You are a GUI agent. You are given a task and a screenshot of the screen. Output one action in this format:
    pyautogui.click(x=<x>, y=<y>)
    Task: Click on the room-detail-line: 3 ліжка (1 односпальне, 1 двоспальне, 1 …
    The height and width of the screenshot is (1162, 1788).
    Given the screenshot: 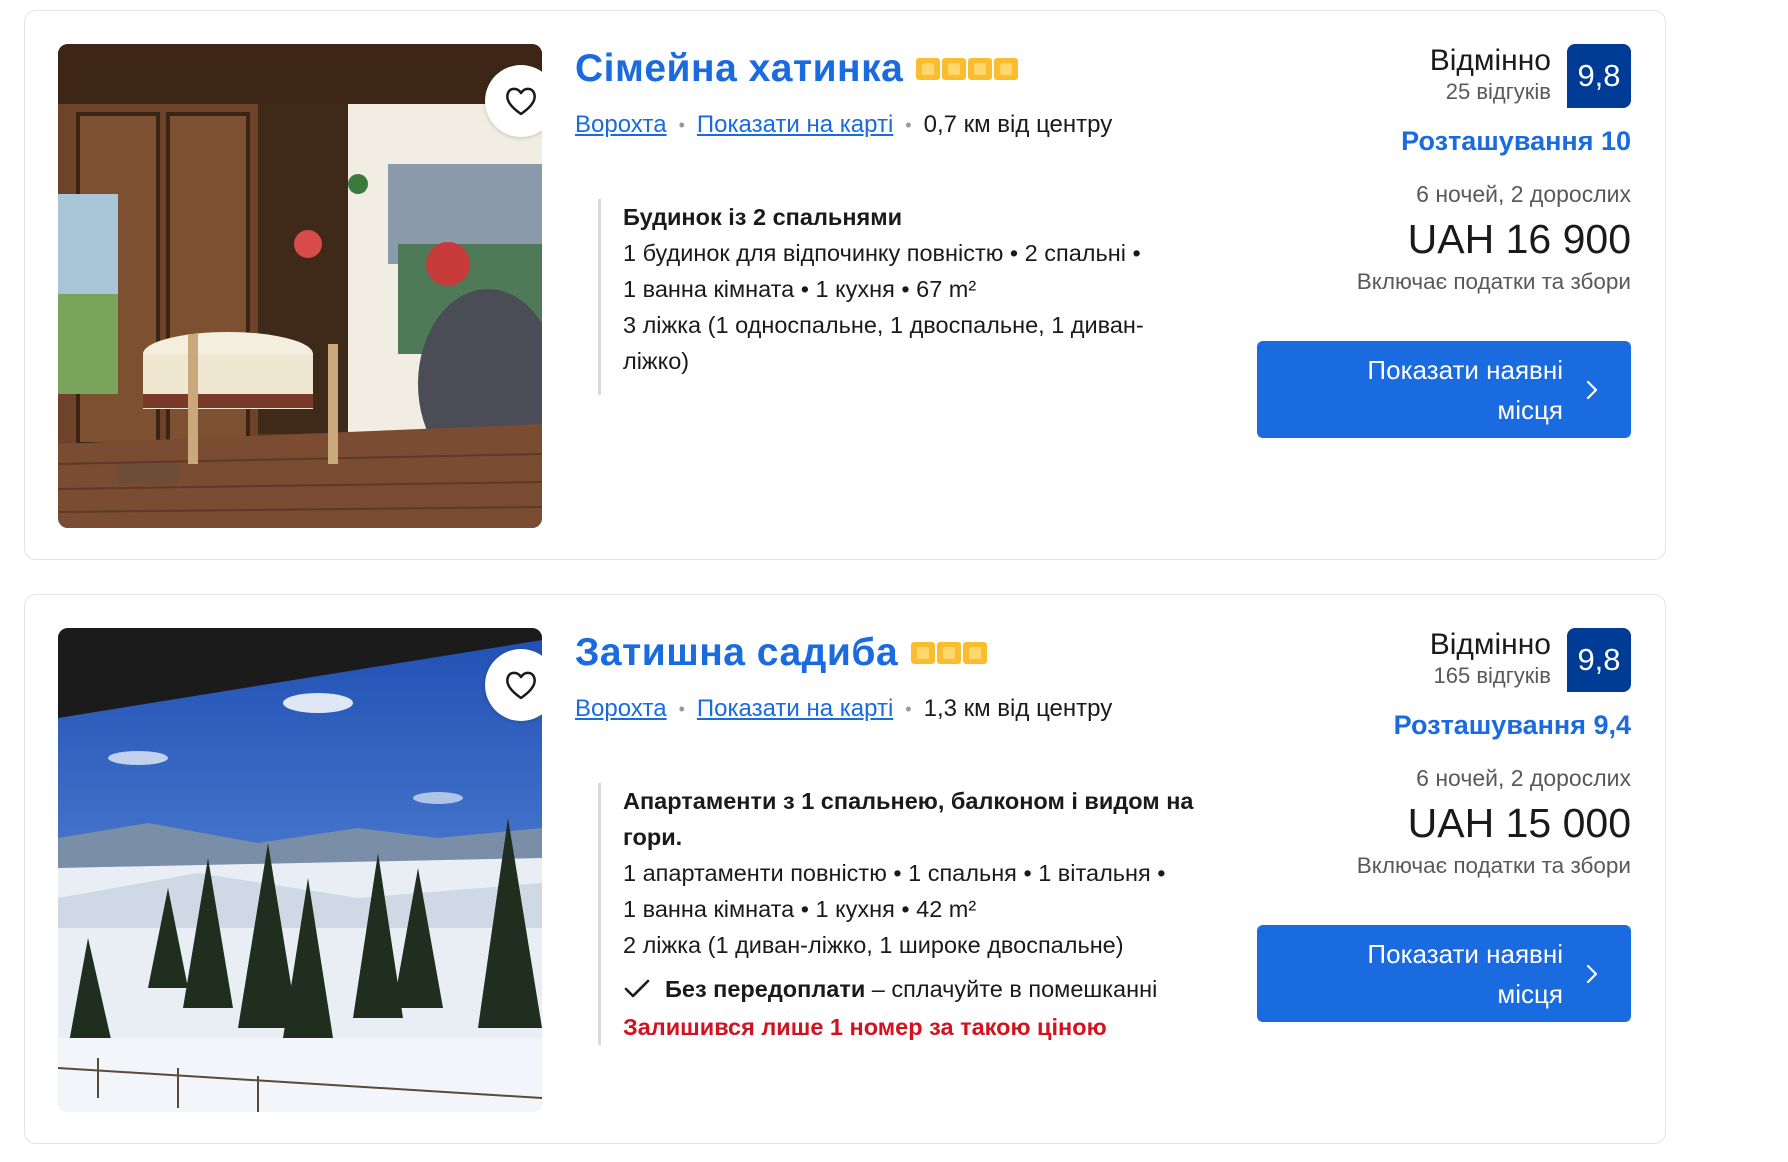 What is the action you would take?
    pyautogui.click(x=883, y=325)
    